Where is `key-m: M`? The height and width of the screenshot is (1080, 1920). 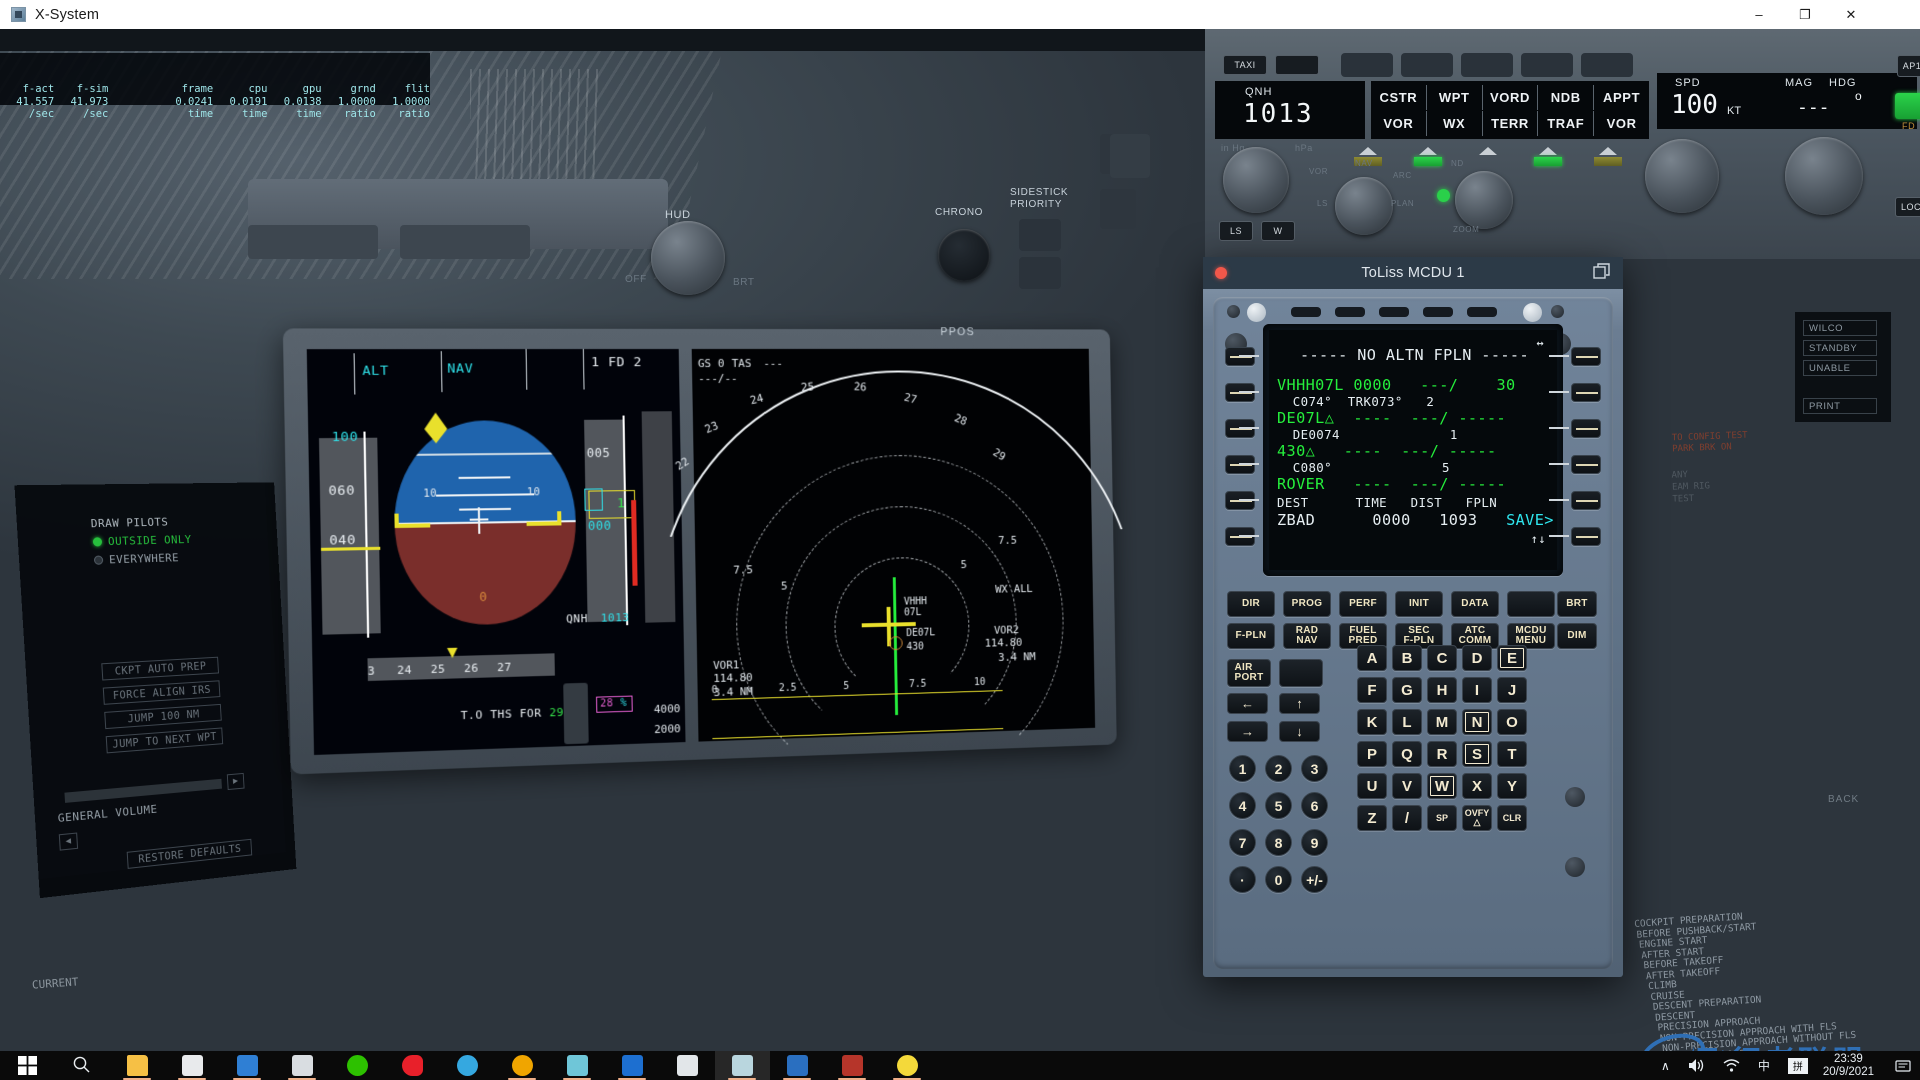
key-m: M is located at coordinates (1442, 722).